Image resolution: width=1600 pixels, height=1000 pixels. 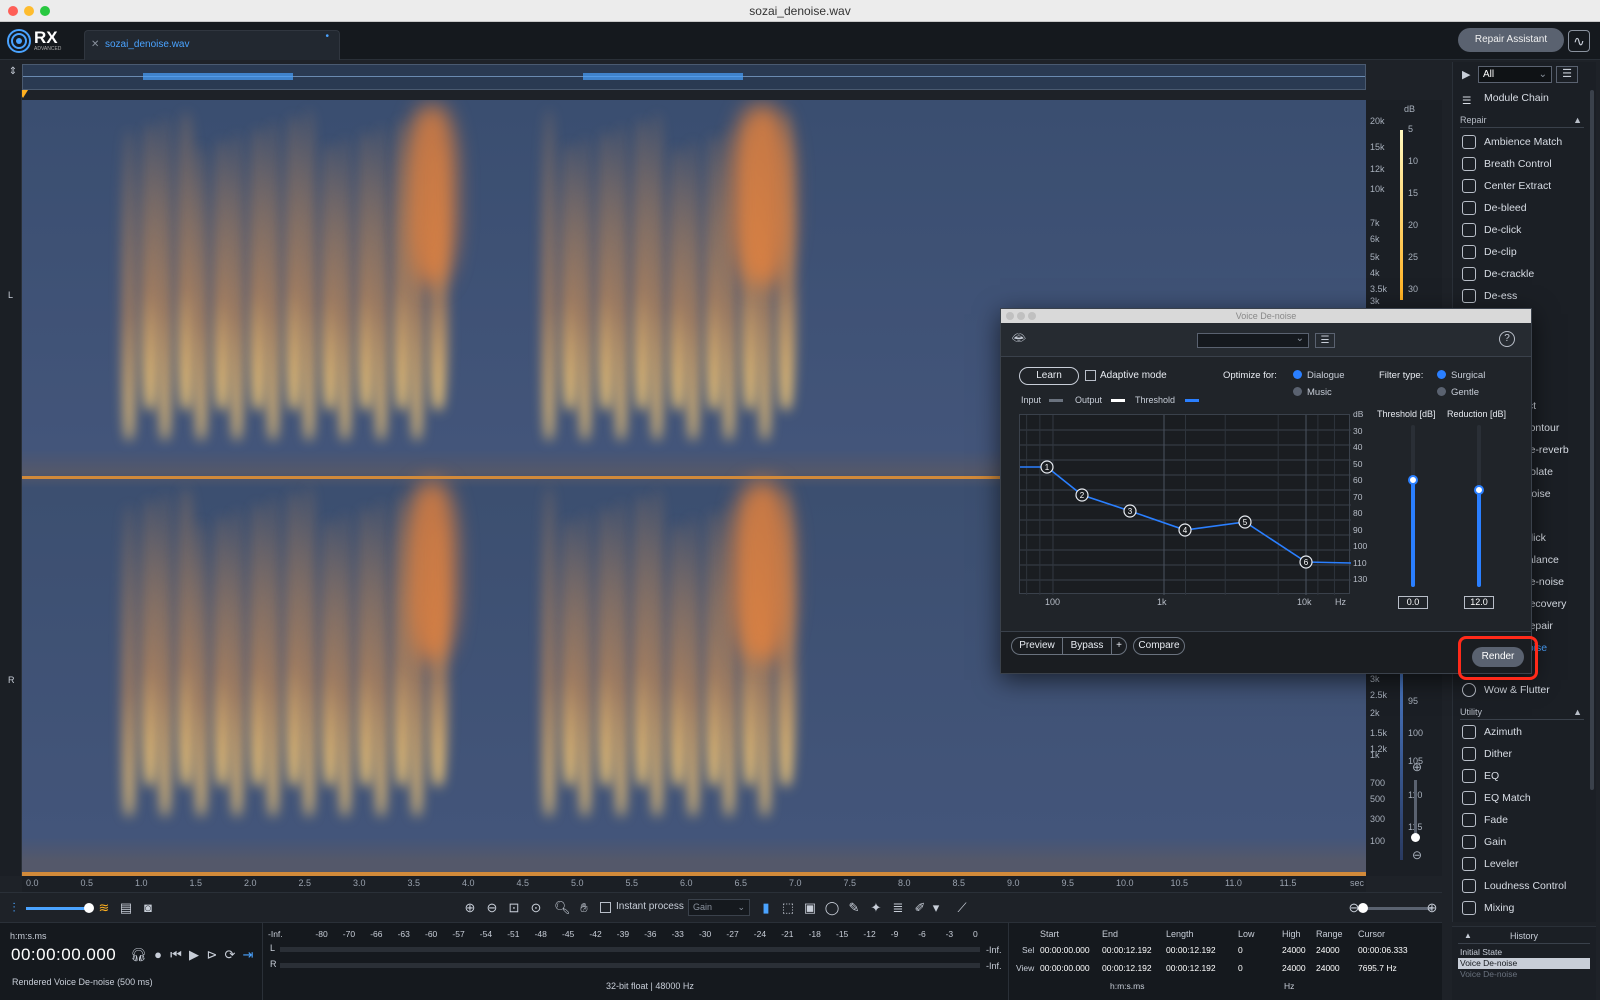 What do you see at coordinates (1090, 375) in the screenshot?
I see `adaptive-mode-checkbox` at bounding box center [1090, 375].